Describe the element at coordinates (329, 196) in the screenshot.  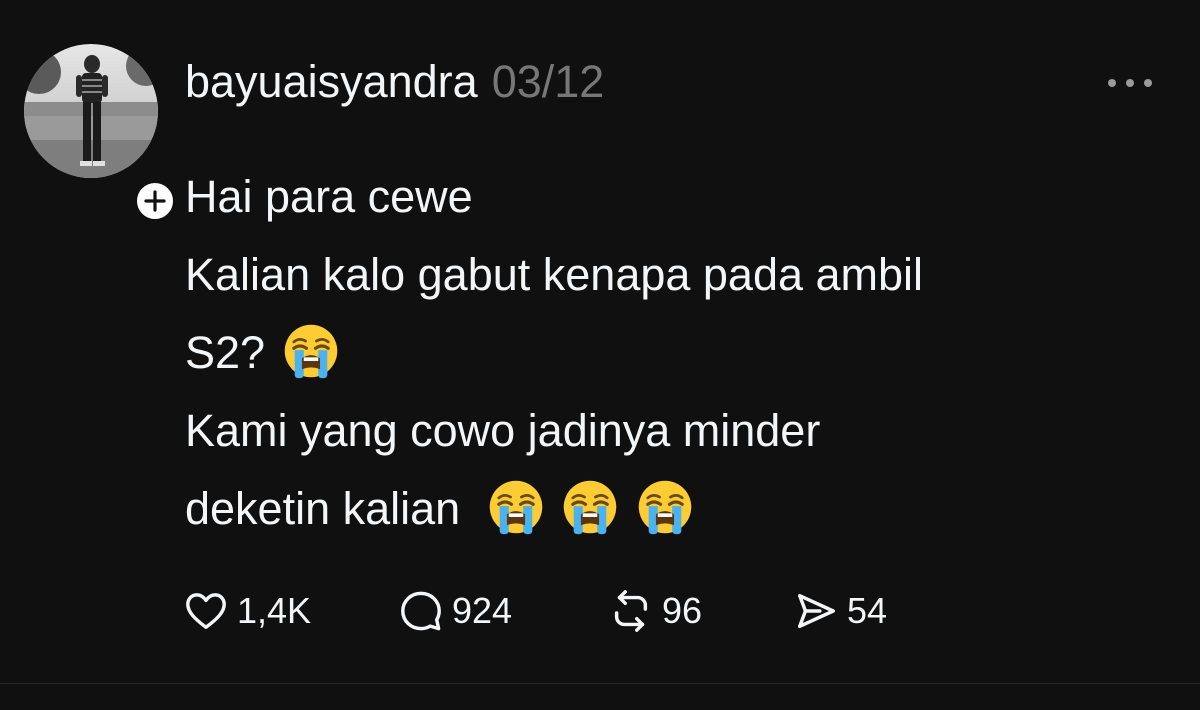
I see `post-text-line-1: Hai para cewe` at that location.